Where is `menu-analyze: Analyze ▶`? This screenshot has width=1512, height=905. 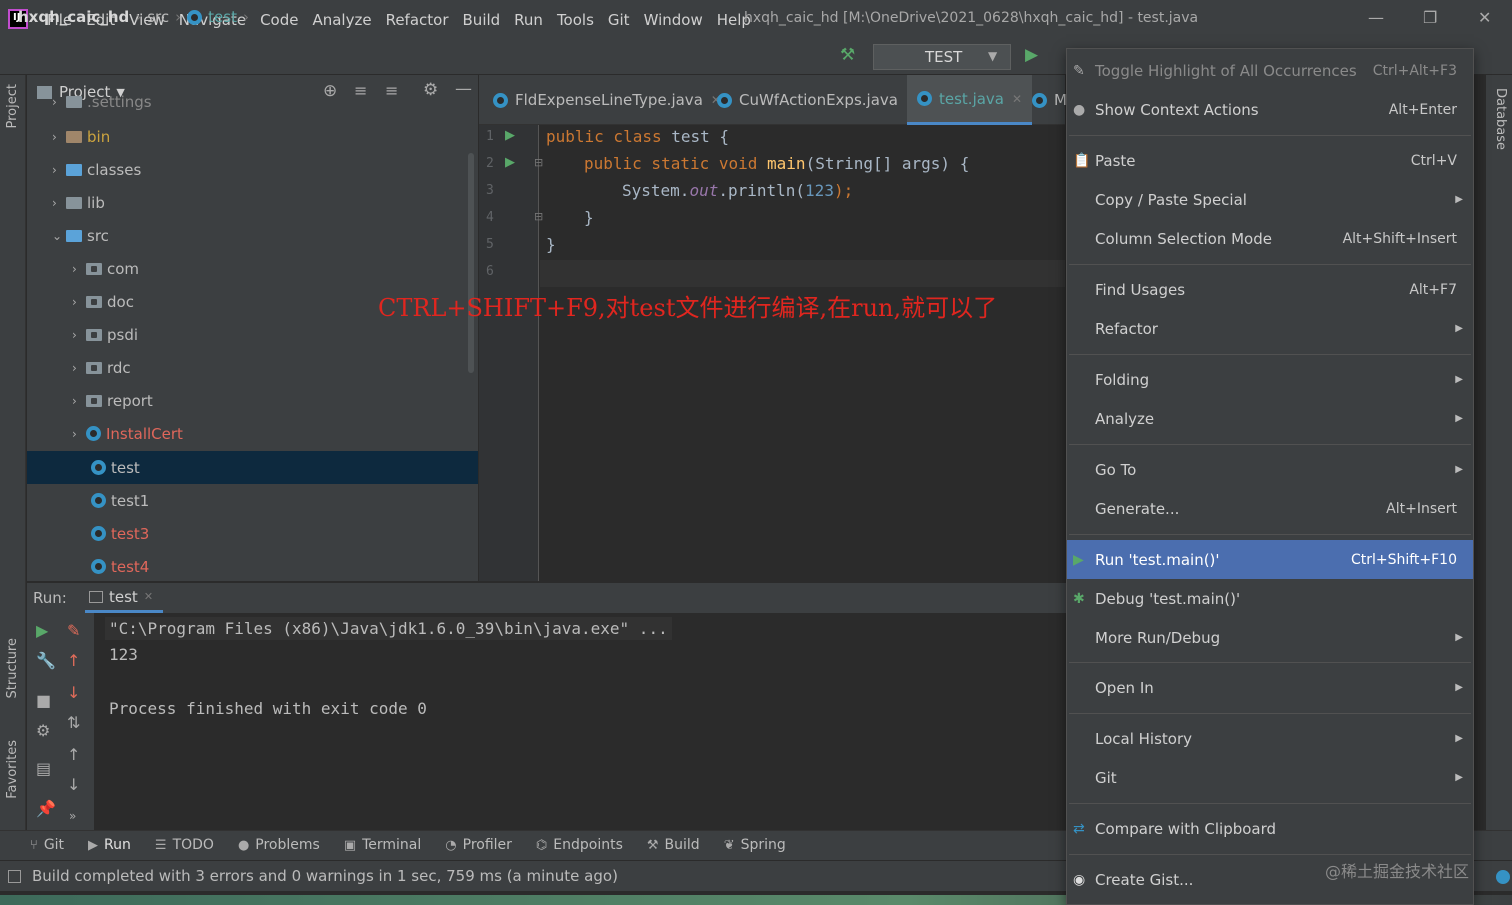
menu-analyze: Analyze ▶ is located at coordinates (1270, 418).